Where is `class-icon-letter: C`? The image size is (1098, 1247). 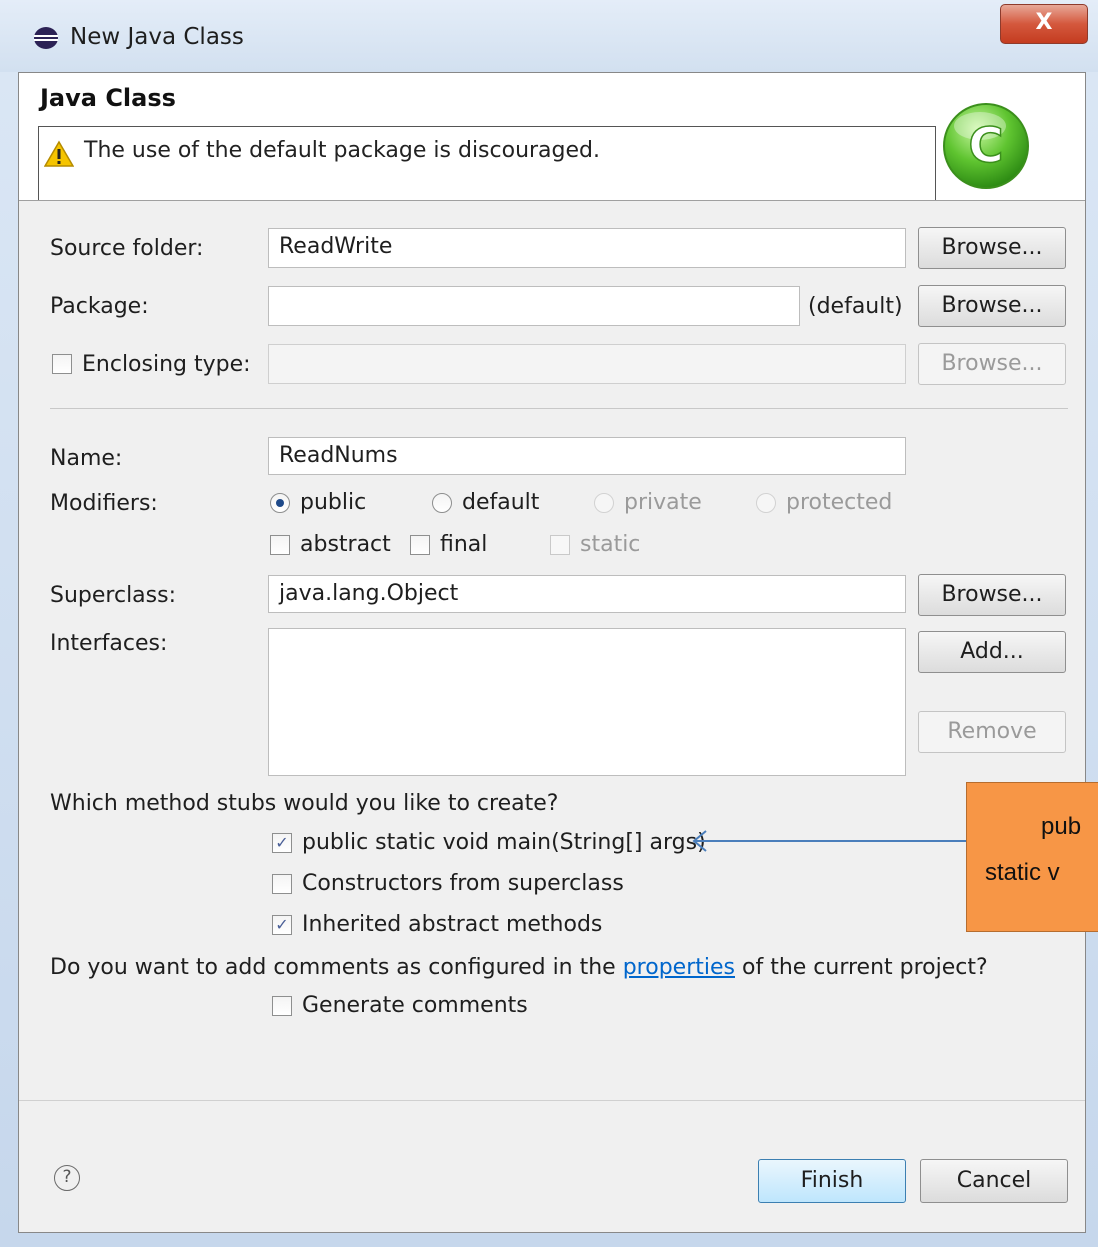 class-icon-letter: C is located at coordinates (985, 146).